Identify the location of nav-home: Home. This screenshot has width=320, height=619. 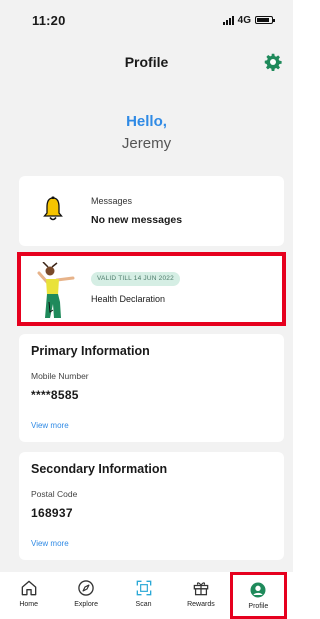
(28, 595).